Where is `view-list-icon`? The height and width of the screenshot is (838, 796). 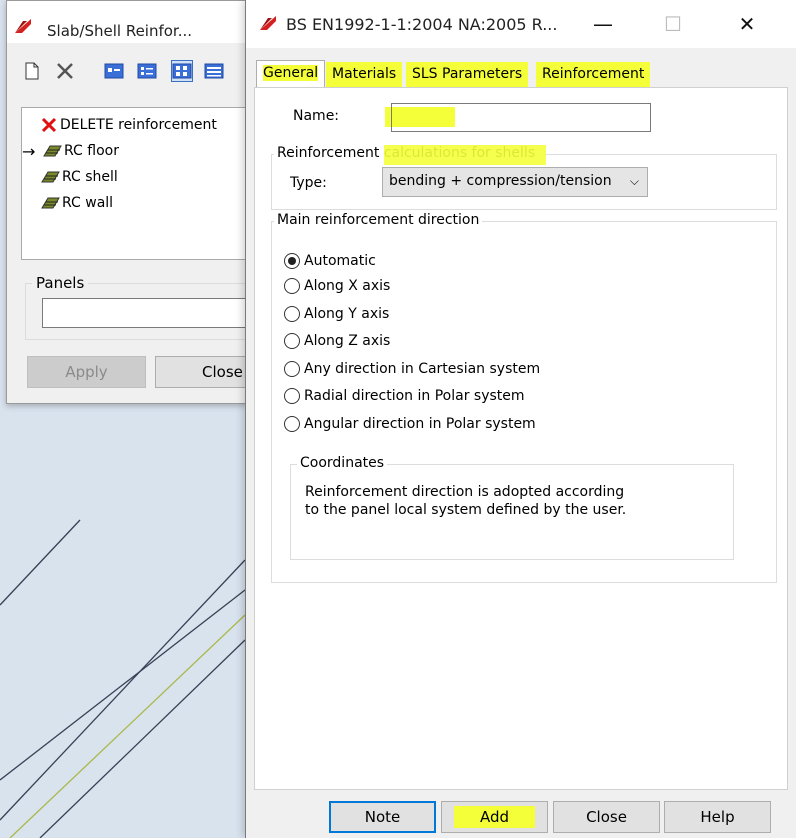
view-list-icon is located at coordinates (214, 71).